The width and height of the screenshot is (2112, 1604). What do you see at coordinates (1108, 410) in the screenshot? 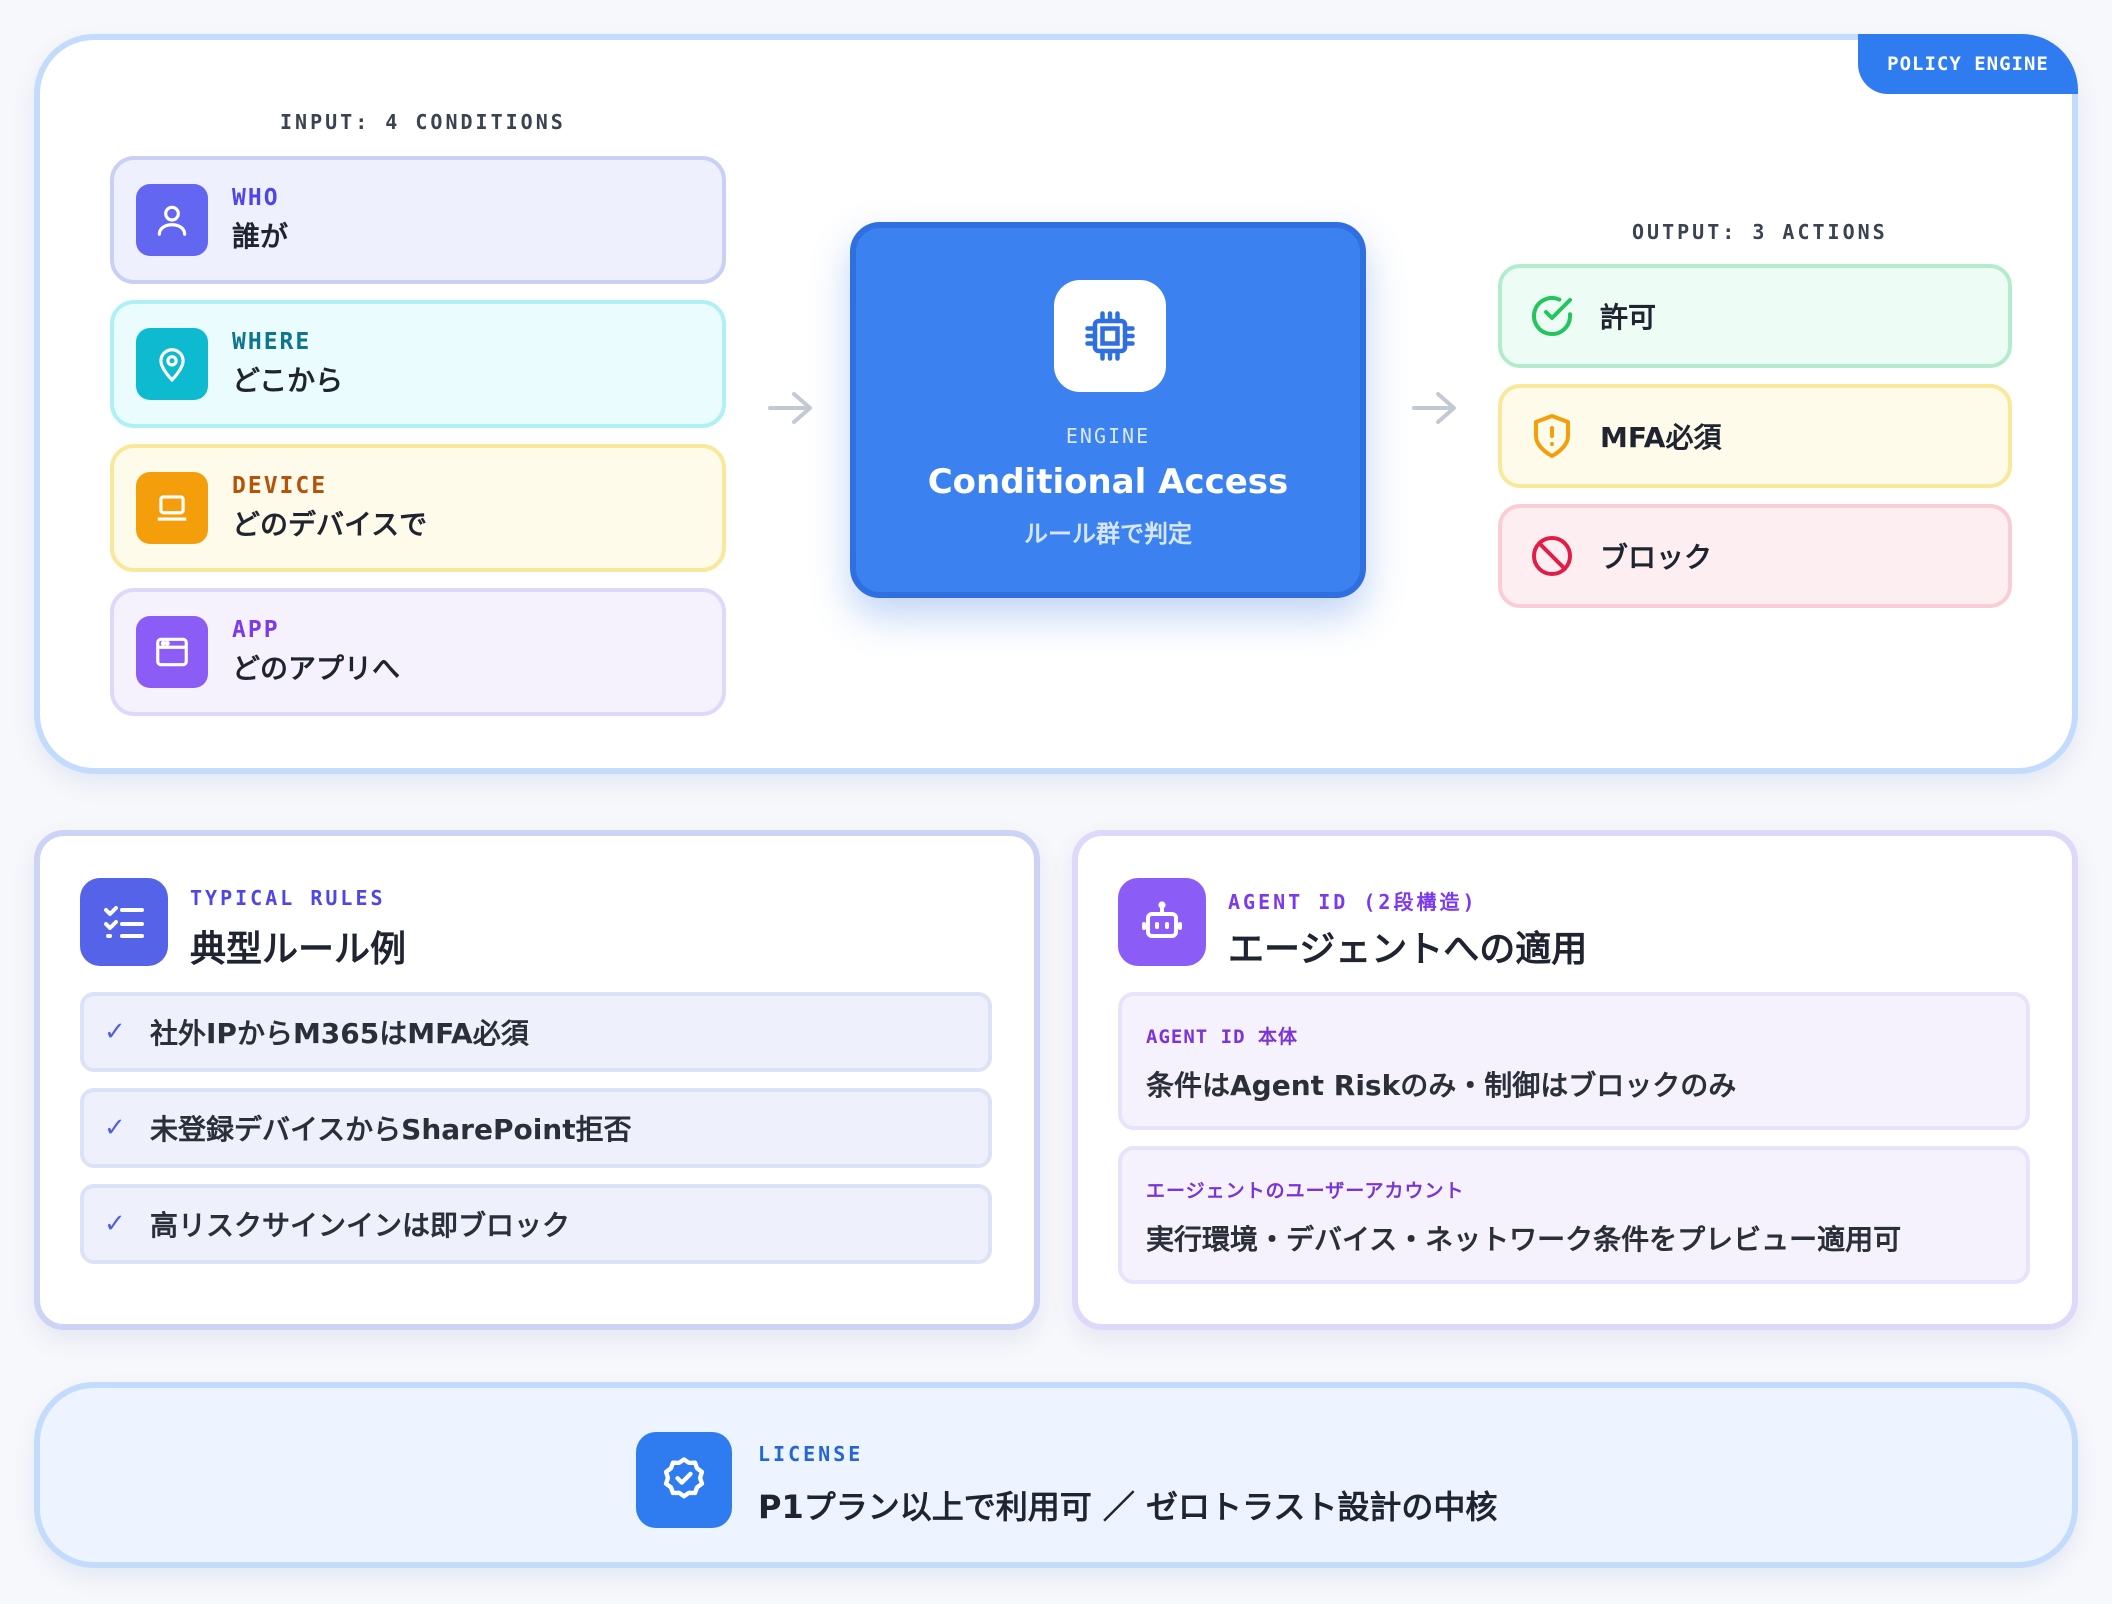
I see `conditional-access-engine: ENGINE Conditional Access ルール群で判定` at bounding box center [1108, 410].